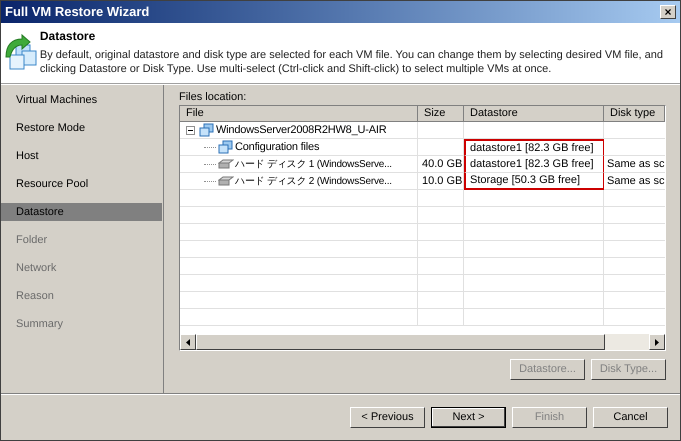  What do you see at coordinates (534, 114) in the screenshot?
I see `column-header: Datastore` at bounding box center [534, 114].